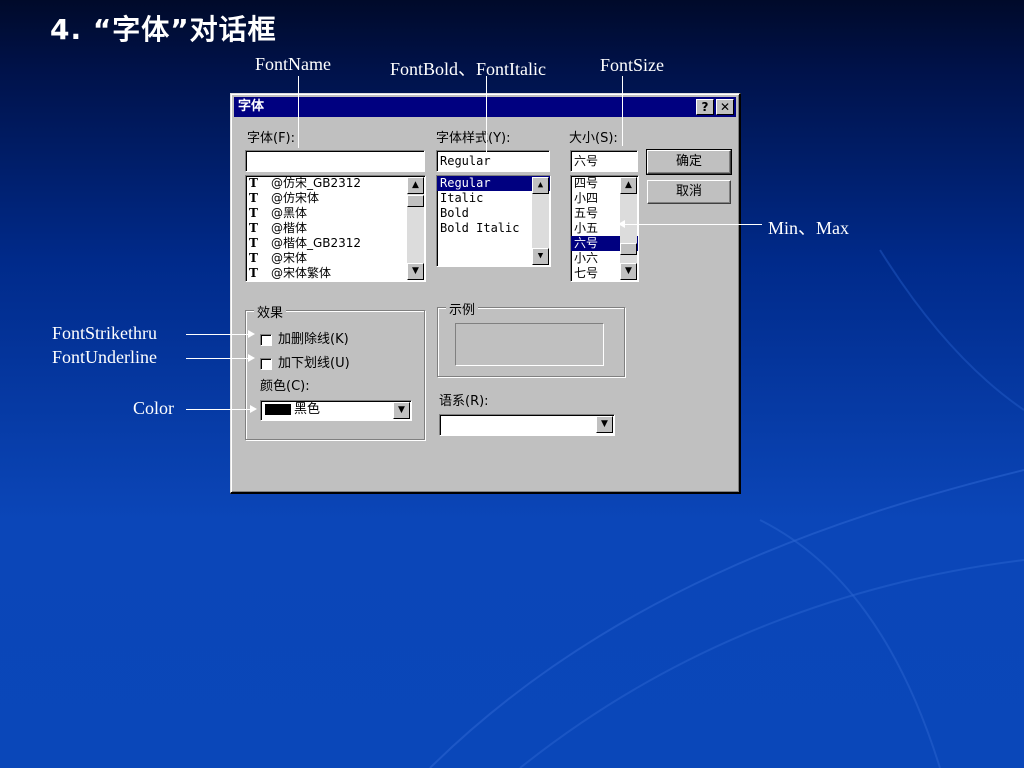  Describe the element at coordinates (289, 228) in the screenshot. I see `list-item-label: @楷体` at that location.